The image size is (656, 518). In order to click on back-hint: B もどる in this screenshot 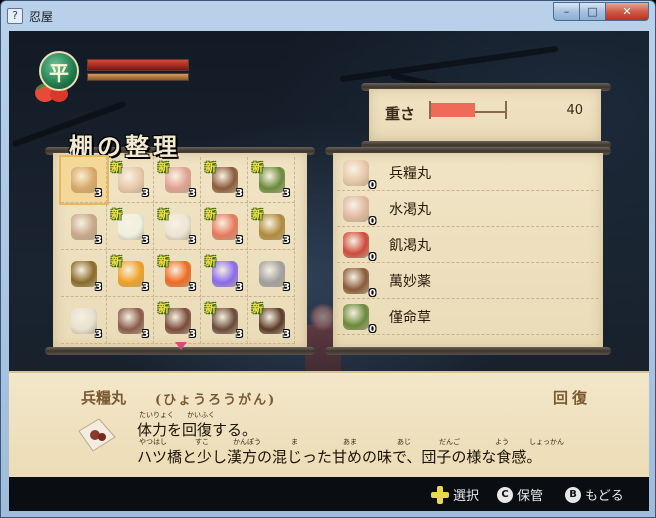, I will do `click(594, 494)`.